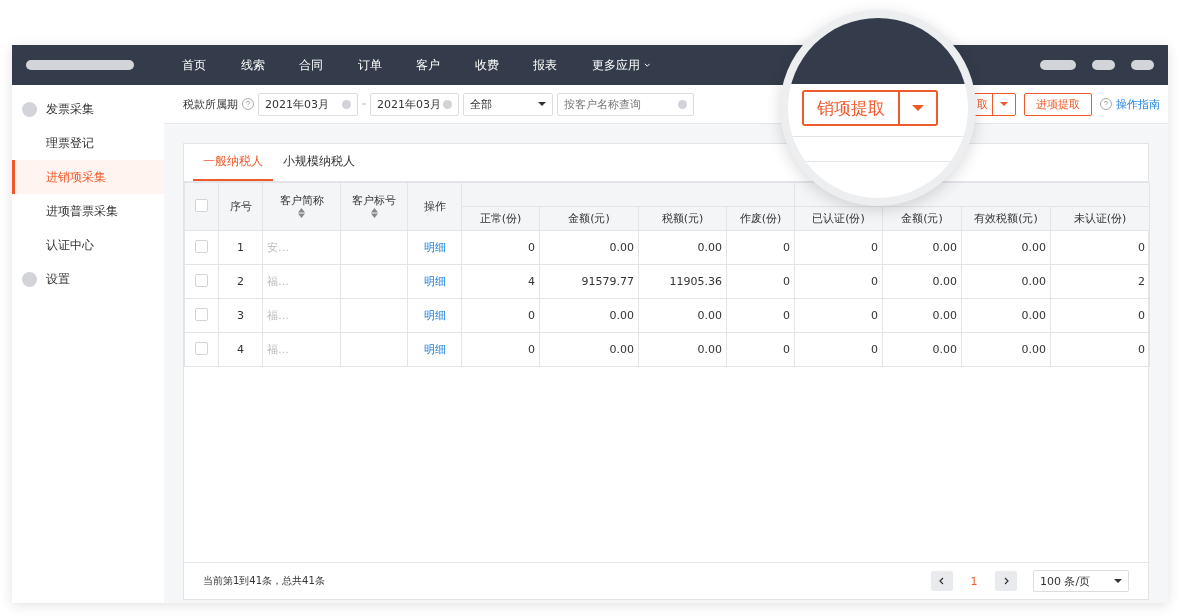 Image resolution: width=1180 pixels, height=616 pixels. I want to click on guide-link: 操作指南, so click(1138, 104).